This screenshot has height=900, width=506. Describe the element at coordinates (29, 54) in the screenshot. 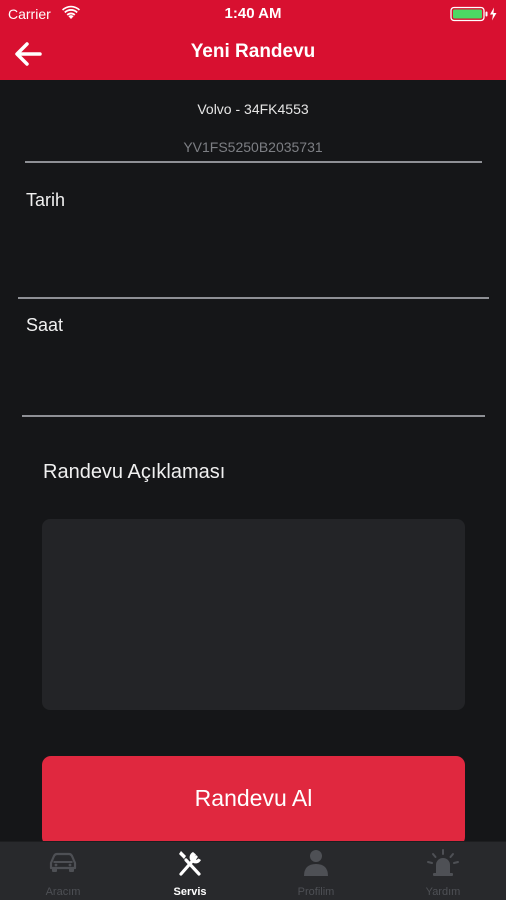

I see `back-arrow-icon` at that location.